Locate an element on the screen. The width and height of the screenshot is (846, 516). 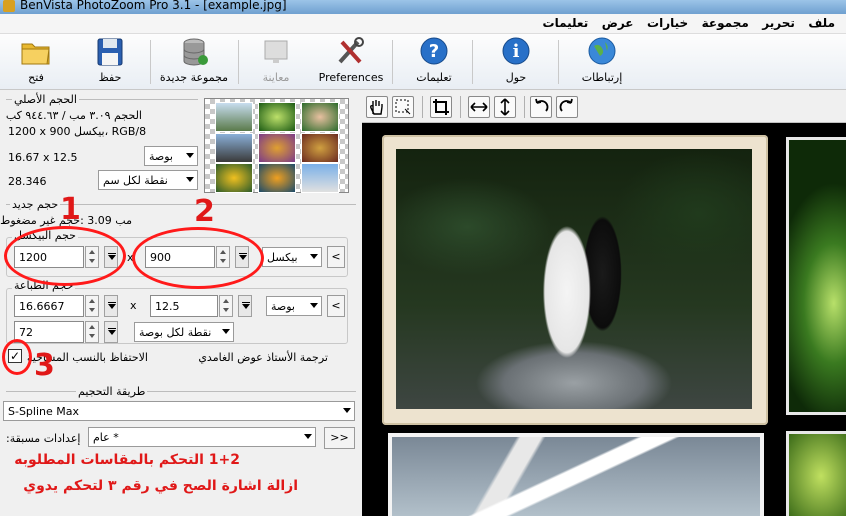
new-batch-button: مجموعة جديدة is located at coordinates (194, 62).